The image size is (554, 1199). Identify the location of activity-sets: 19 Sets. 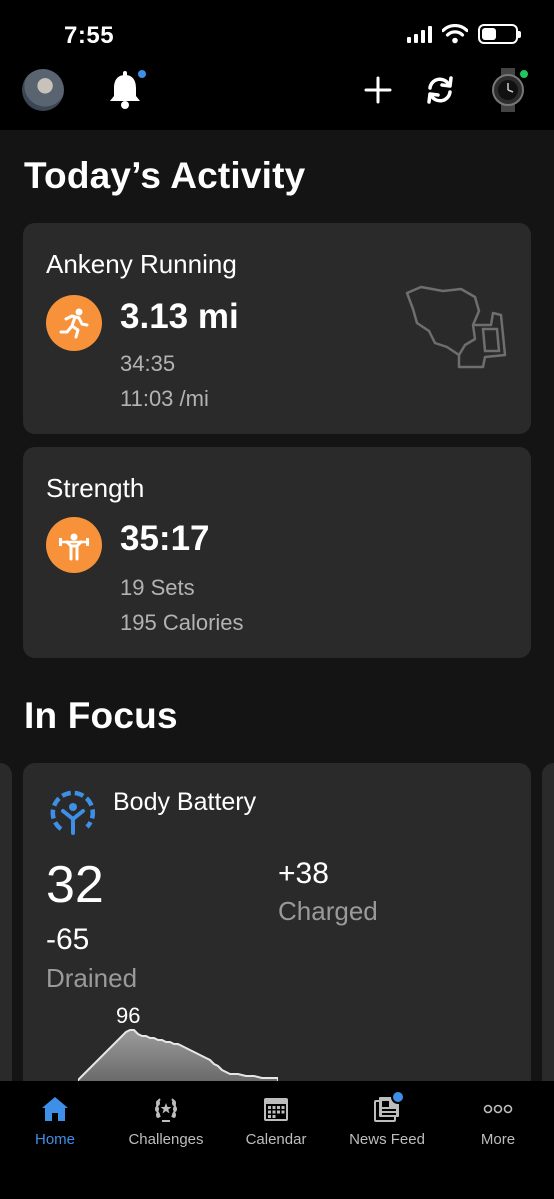
(157, 587).